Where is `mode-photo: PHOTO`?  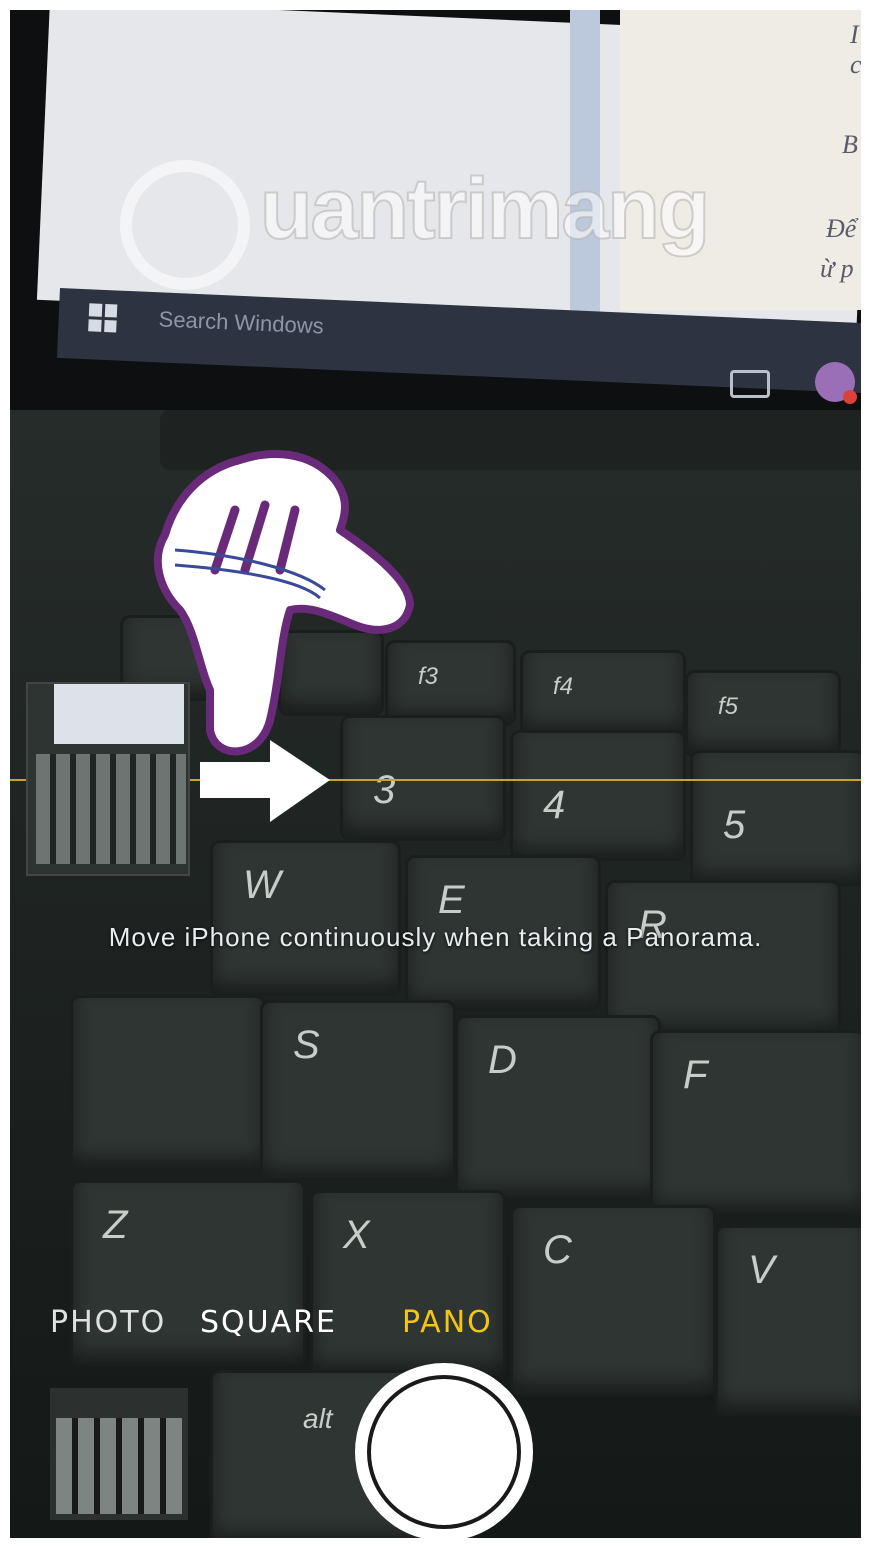 mode-photo: PHOTO is located at coordinates (108, 1322).